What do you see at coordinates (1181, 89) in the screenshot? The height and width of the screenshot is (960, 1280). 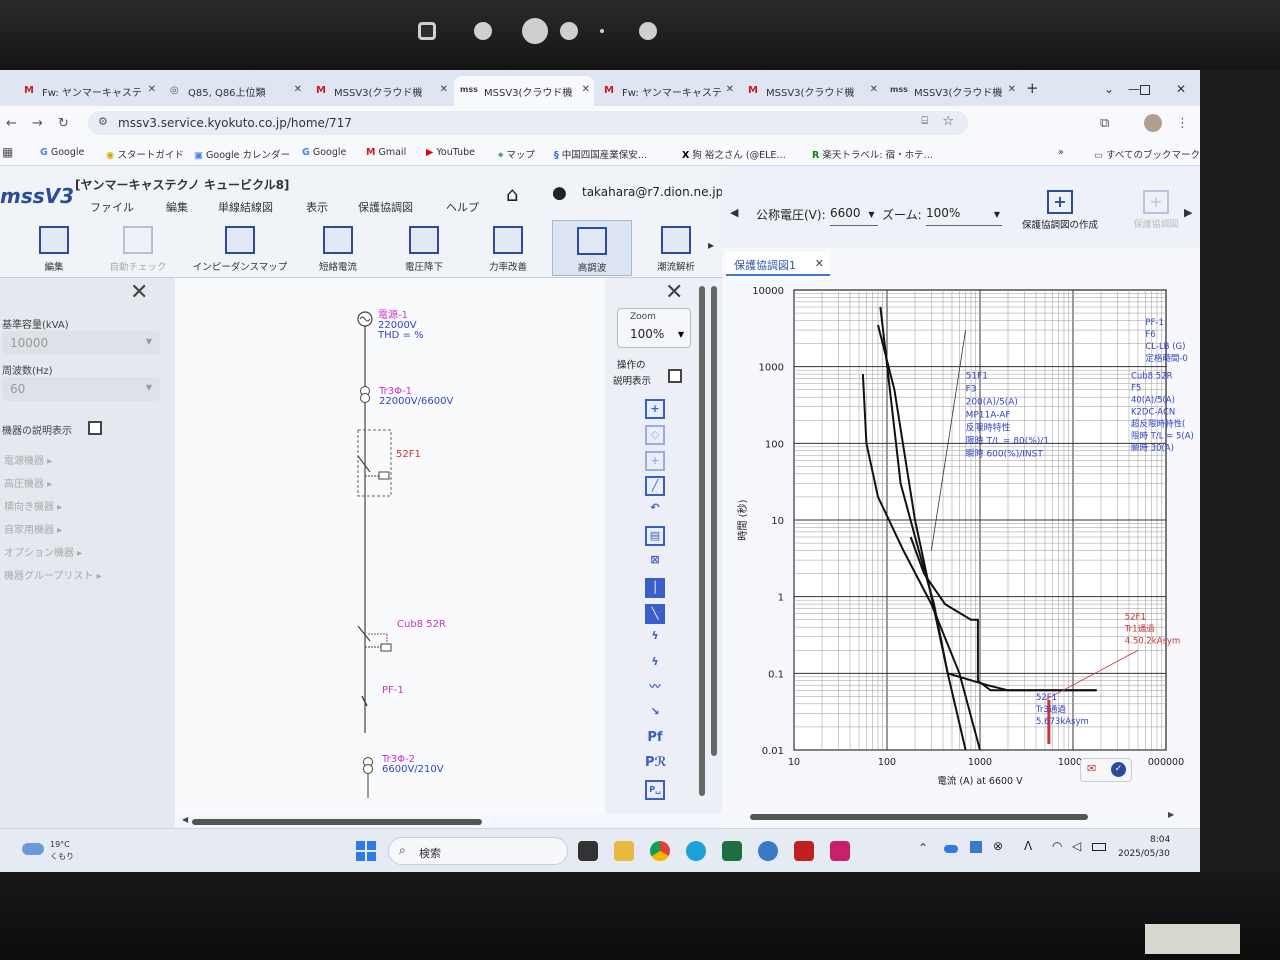 I see `close-window-icon: ✕` at bounding box center [1181, 89].